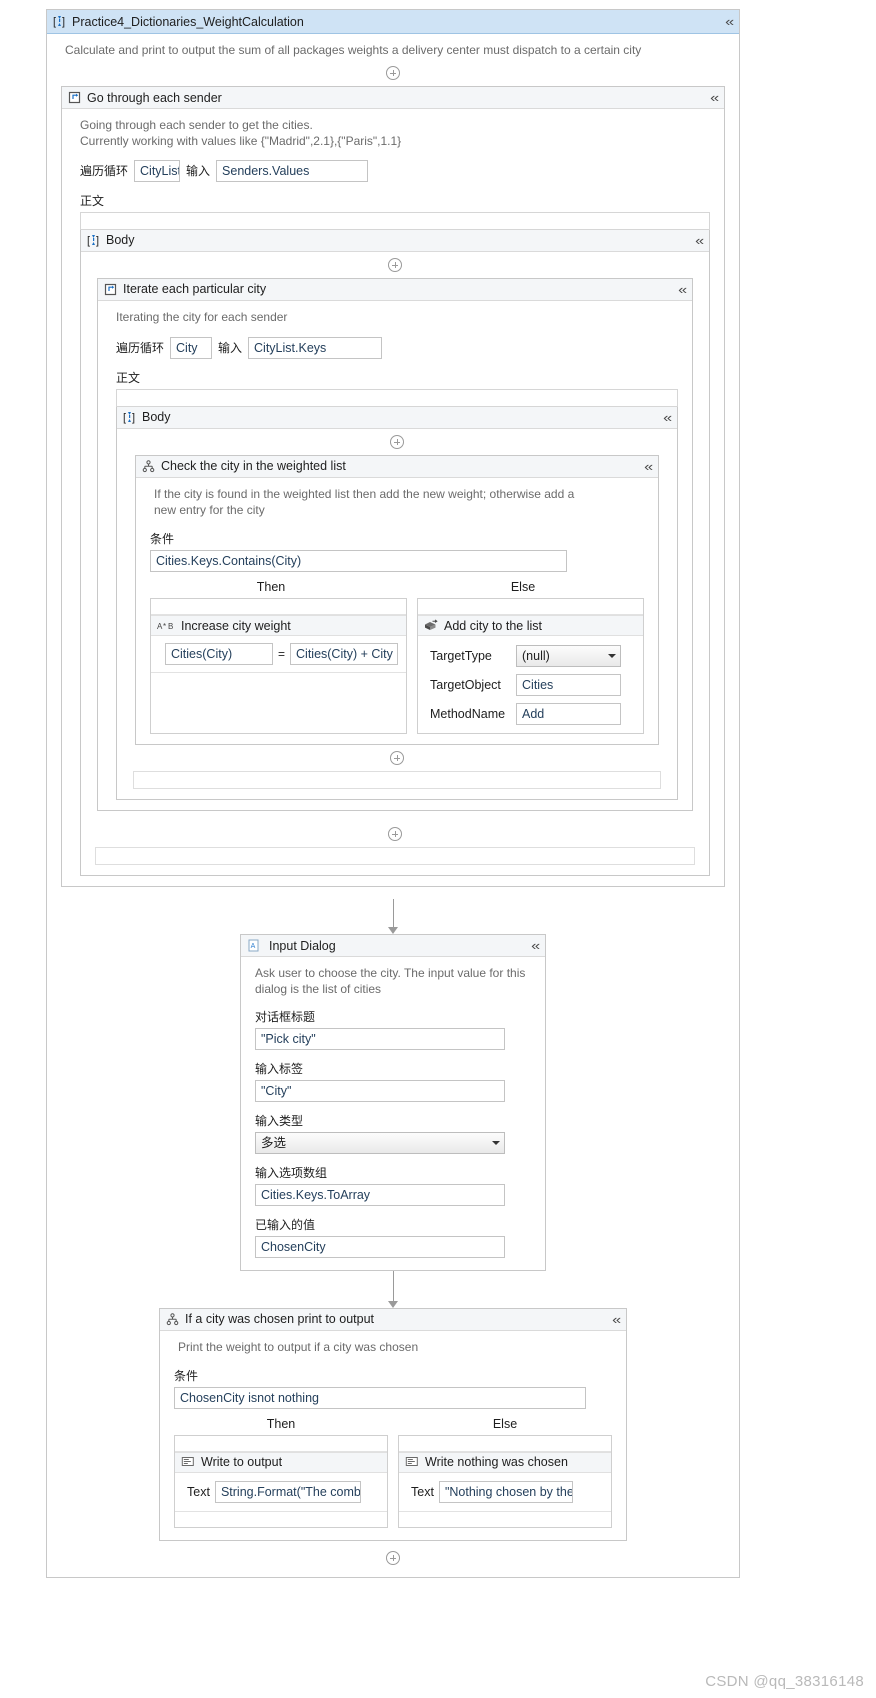 The width and height of the screenshot is (876, 1698). I want to click on root-sequence-title: Practice4_Dictionaries_WeightCalculation, so click(188, 21).